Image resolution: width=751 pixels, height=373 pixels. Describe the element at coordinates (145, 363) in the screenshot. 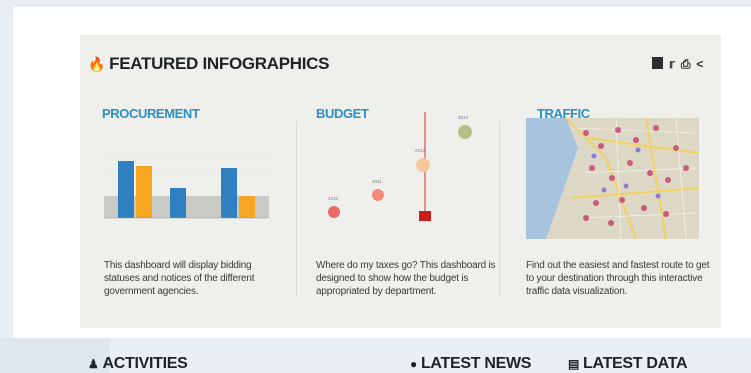

I see `activities-label: ACTIVITIES` at that location.